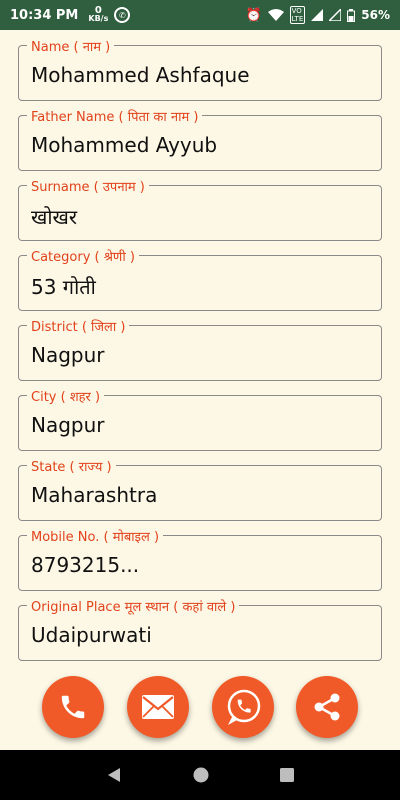 The image size is (400, 800). What do you see at coordinates (140, 75) in the screenshot?
I see `field-name-value: Mohammed Ashfaque` at bounding box center [140, 75].